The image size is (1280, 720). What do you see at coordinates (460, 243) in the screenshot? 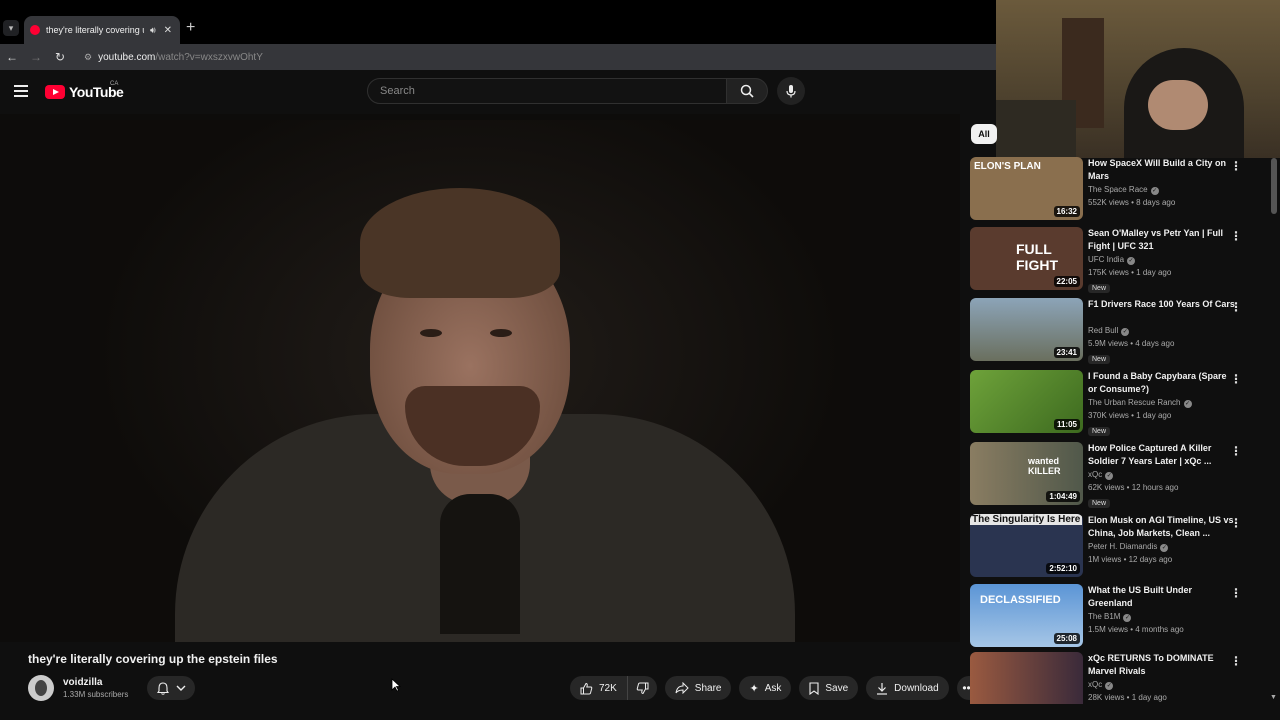
I see `video-subject-hair` at bounding box center [460, 243].